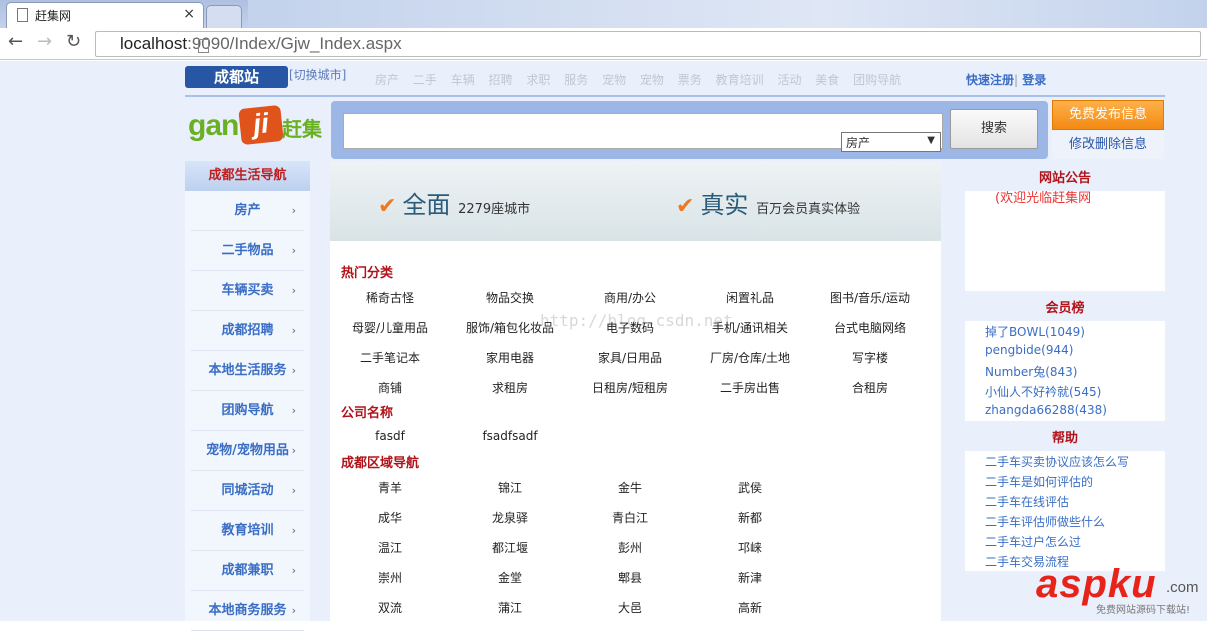 The width and height of the screenshot is (1207, 631). Describe the element at coordinates (630, 517) in the screenshot. I see `region-link: 青白江` at that location.